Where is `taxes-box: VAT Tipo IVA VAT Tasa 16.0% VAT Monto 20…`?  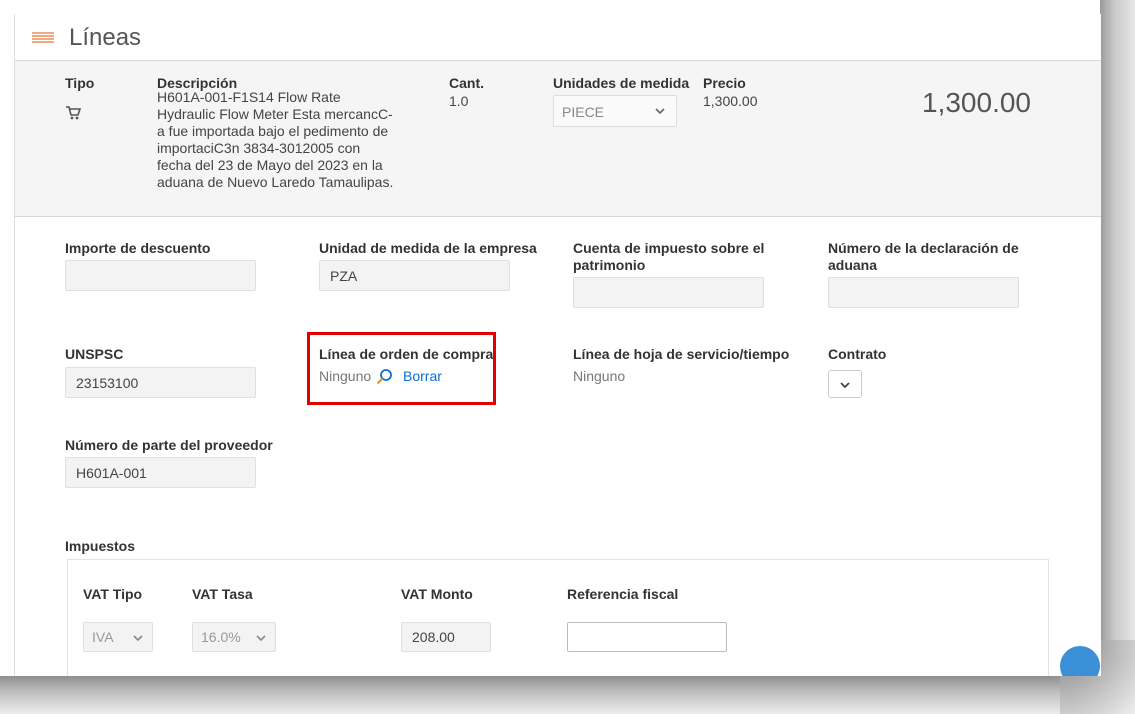 taxes-box: VAT Tipo IVA VAT Tasa 16.0% VAT Monto 20… is located at coordinates (558, 617).